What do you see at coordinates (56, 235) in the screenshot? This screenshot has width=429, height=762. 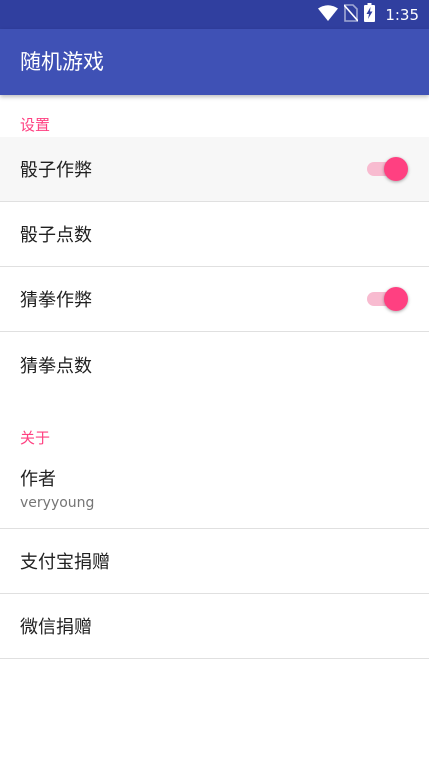 I see `pref-label: 骰子点数` at bounding box center [56, 235].